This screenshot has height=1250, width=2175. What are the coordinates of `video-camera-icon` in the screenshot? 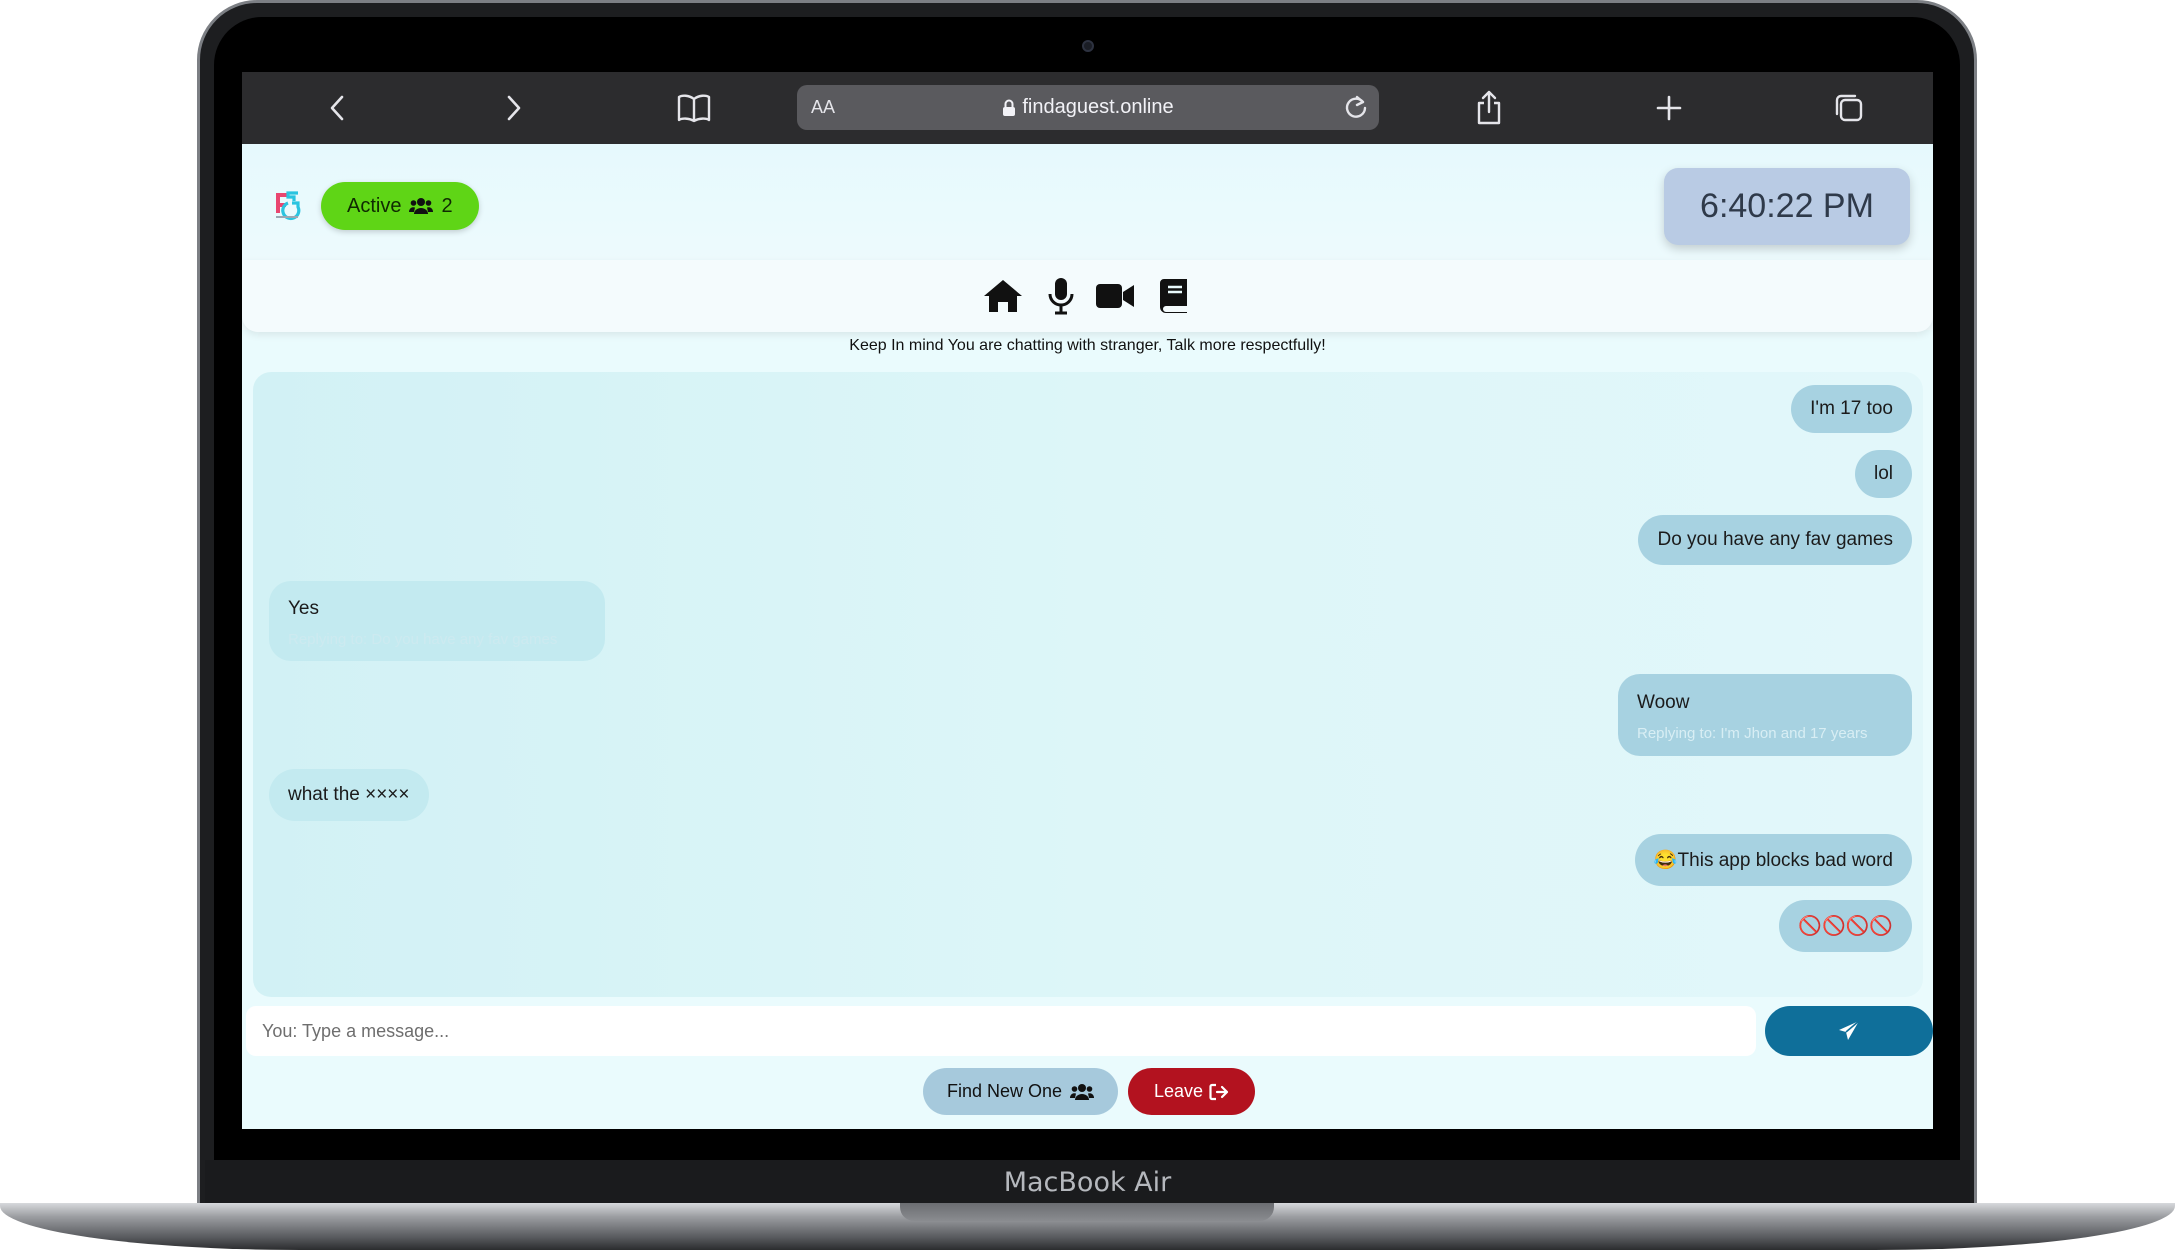 It's located at (1115, 296).